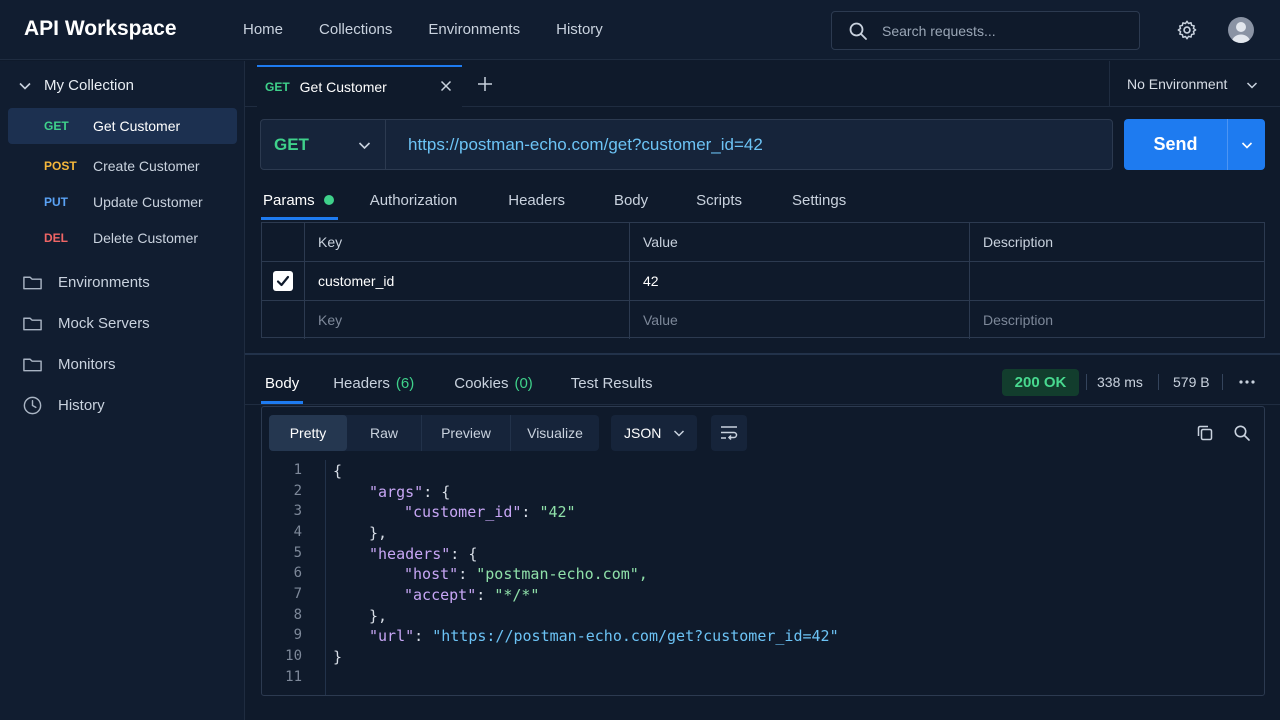 The height and width of the screenshot is (720, 1280). I want to click on environment-select: No Environment, so click(1194, 84).